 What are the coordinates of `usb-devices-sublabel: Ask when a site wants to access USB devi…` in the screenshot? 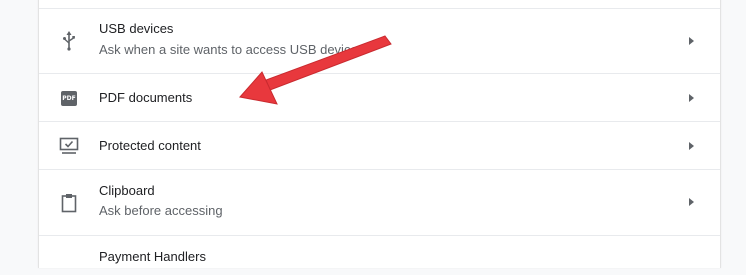 It's located at (232, 49).